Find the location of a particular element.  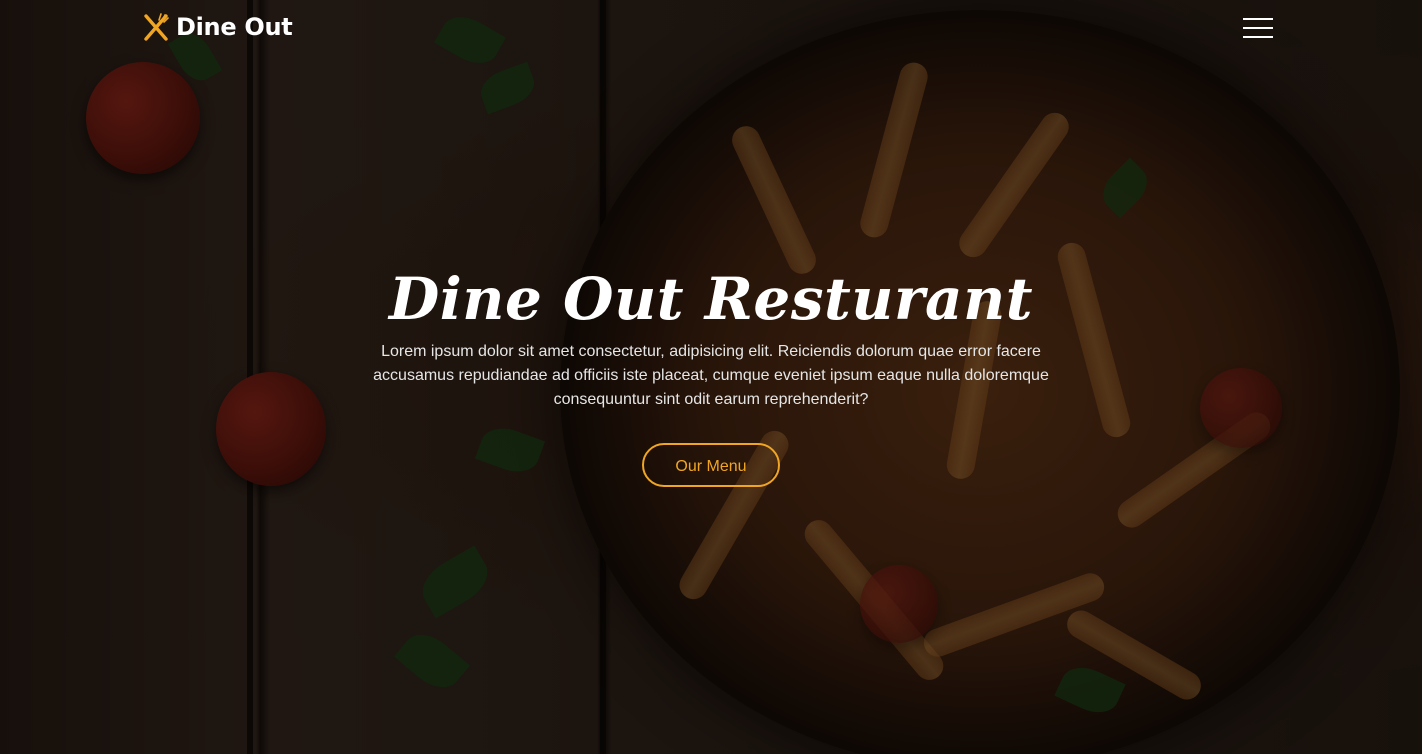

brand-logo-link: Dine Out is located at coordinates (217, 27).